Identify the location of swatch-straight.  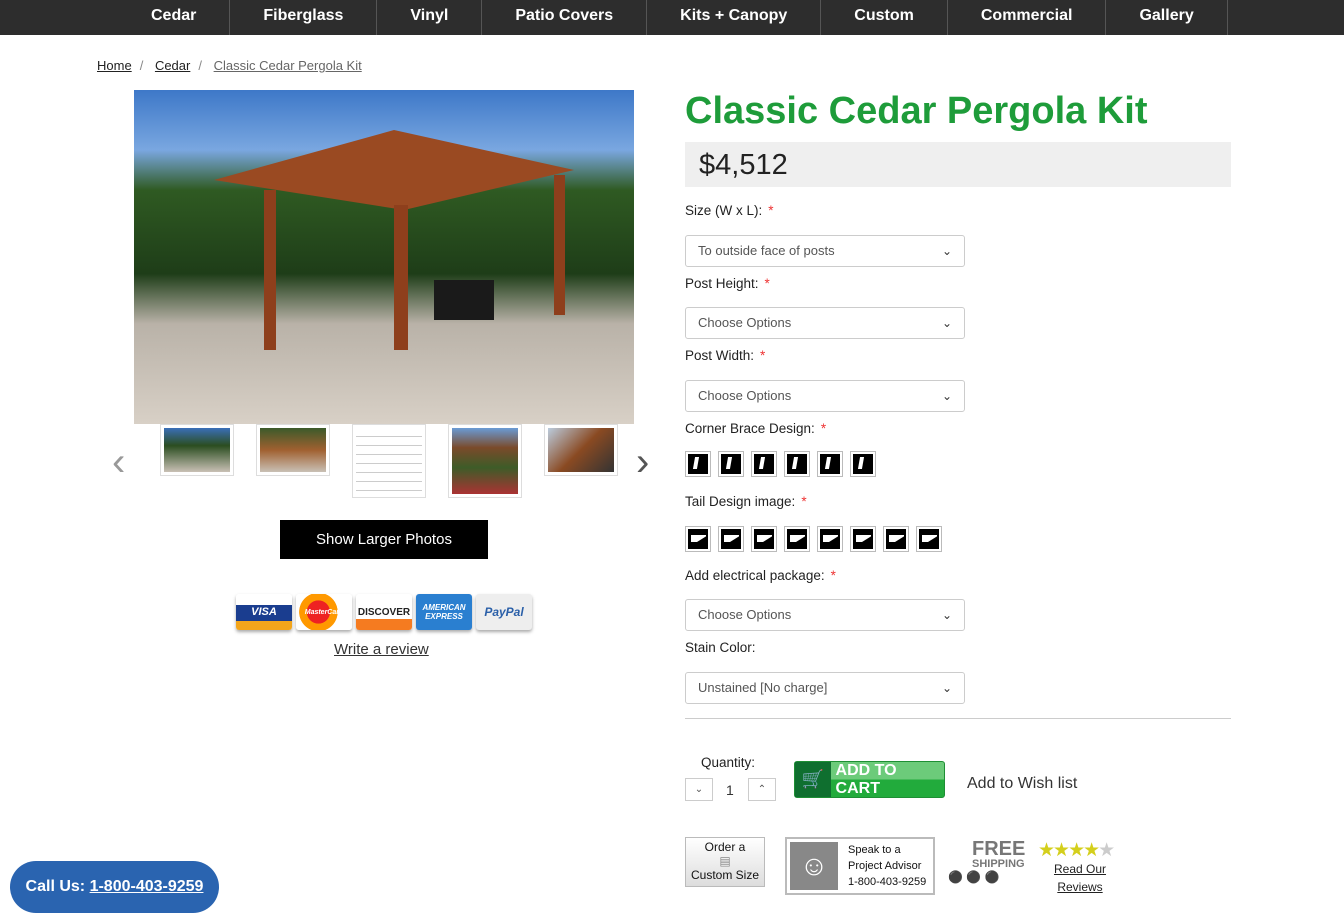
(863, 464).